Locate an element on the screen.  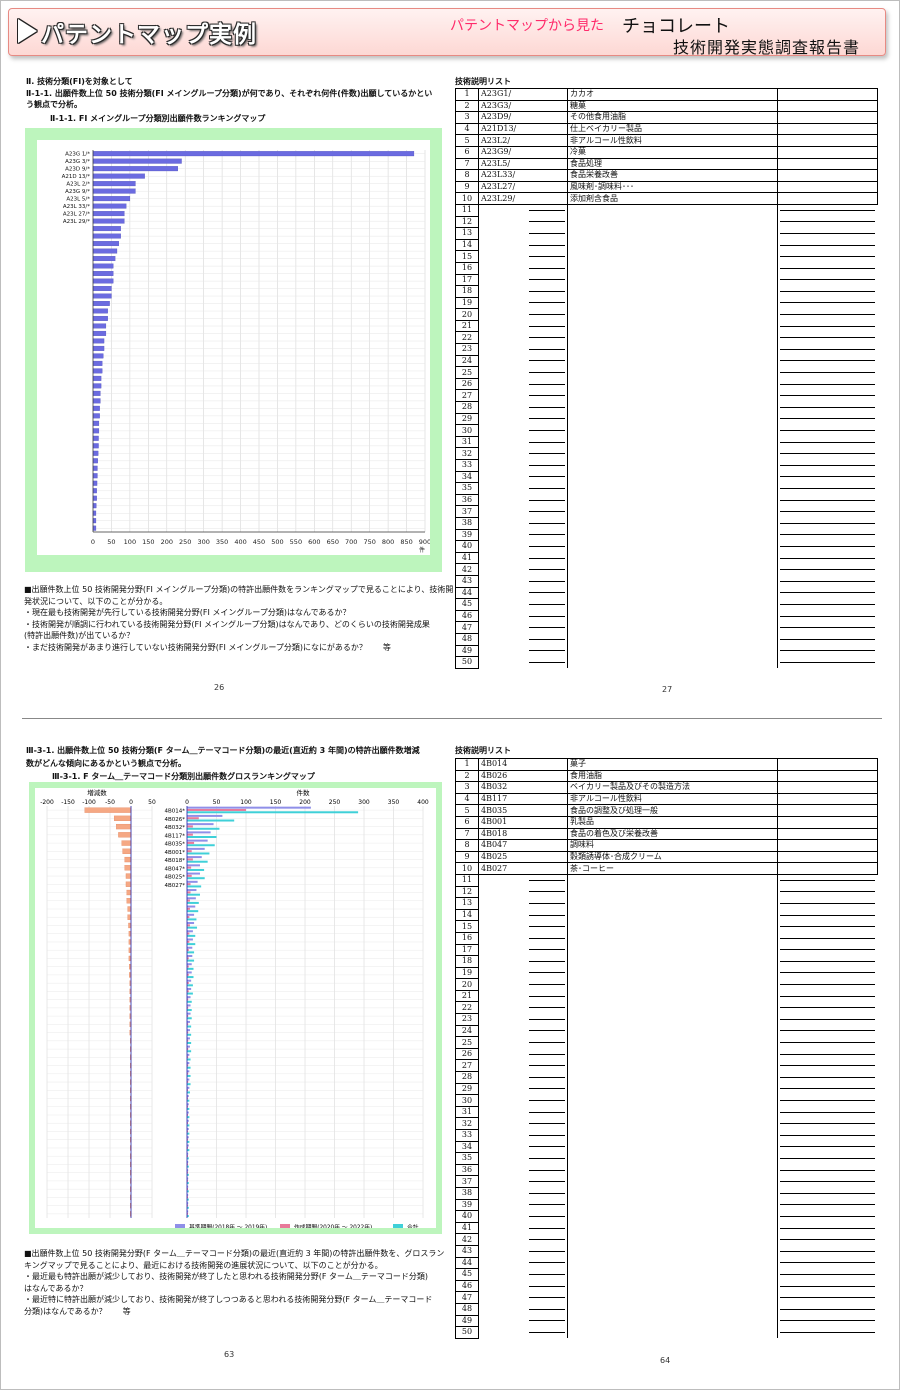
table-row: 31 is located at coordinates (666, 442).